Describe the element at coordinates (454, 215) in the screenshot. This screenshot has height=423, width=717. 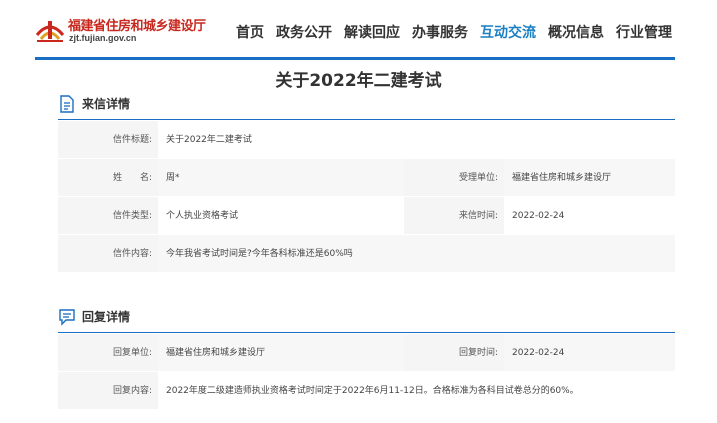
I see `date-label: 来信时间:` at that location.